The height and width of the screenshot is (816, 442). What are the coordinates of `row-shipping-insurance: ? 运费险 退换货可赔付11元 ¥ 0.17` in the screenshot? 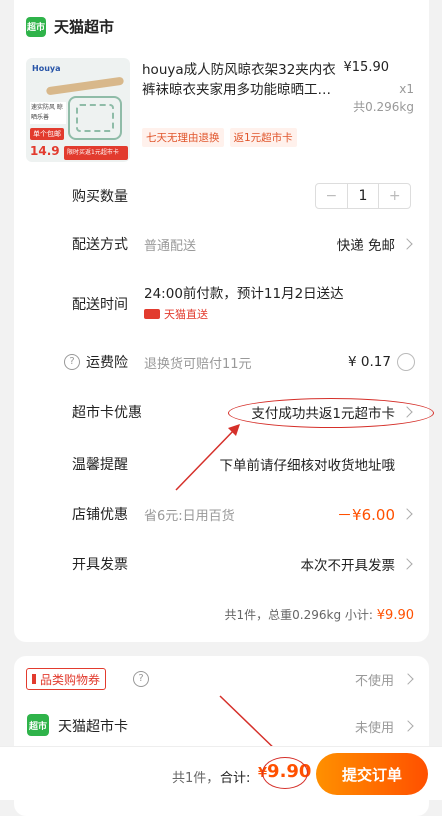 It's located at (221, 362).